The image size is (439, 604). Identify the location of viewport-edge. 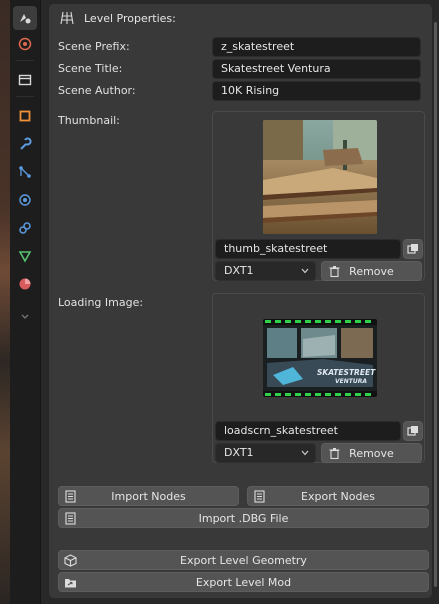
(5, 302).